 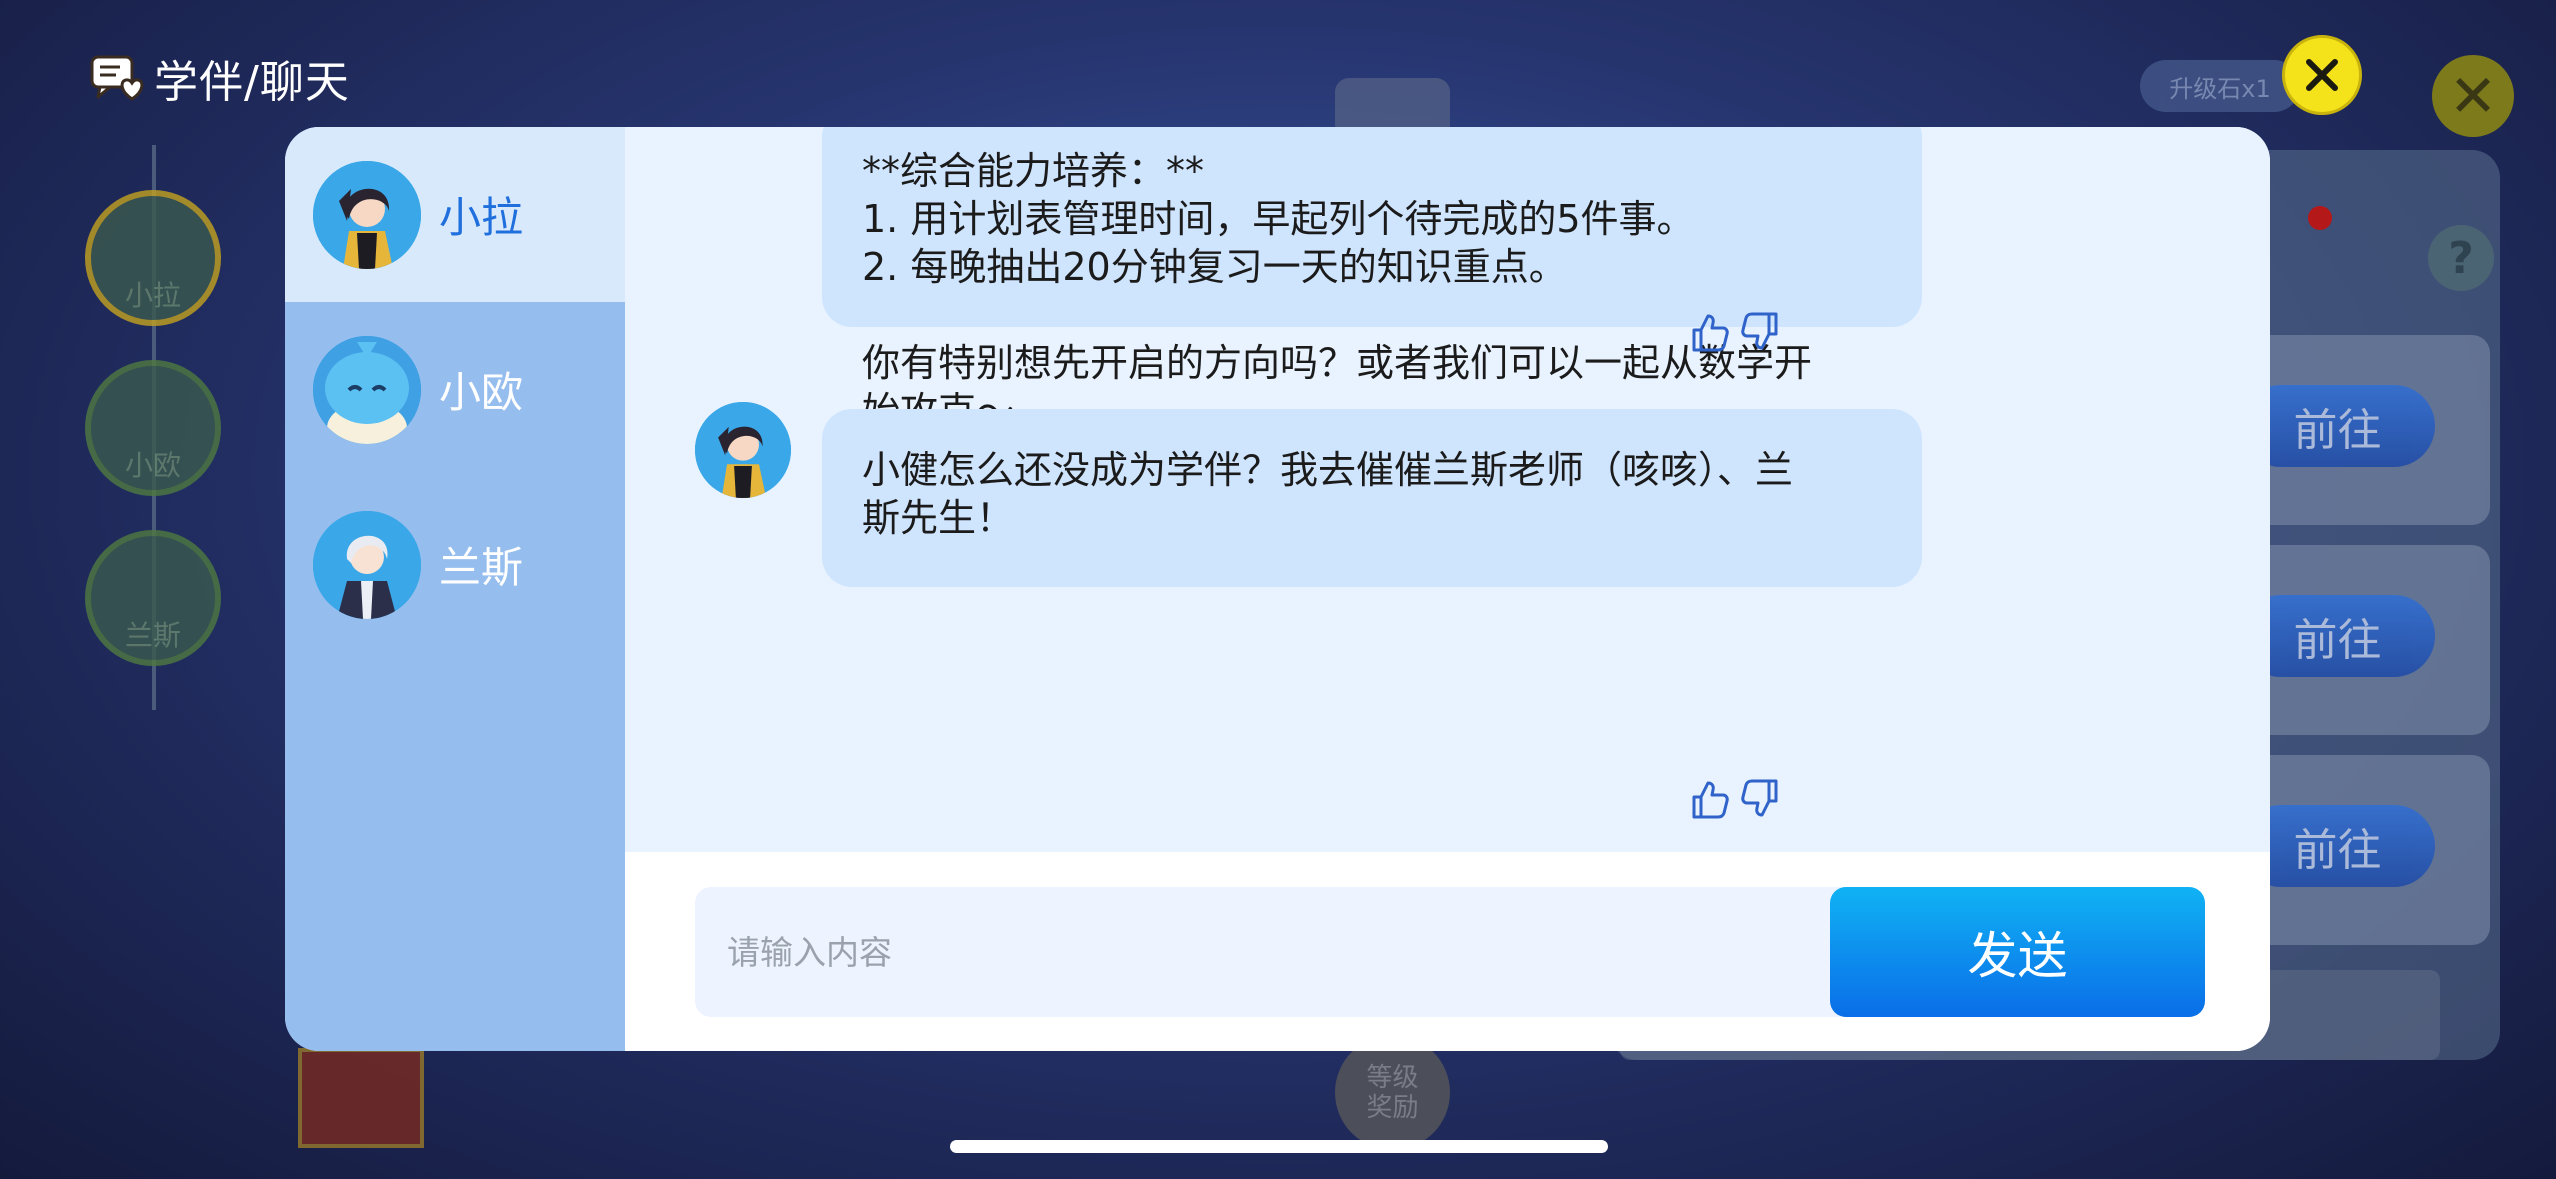 What do you see at coordinates (1275, 952) in the screenshot?
I see `message-input` at bounding box center [1275, 952].